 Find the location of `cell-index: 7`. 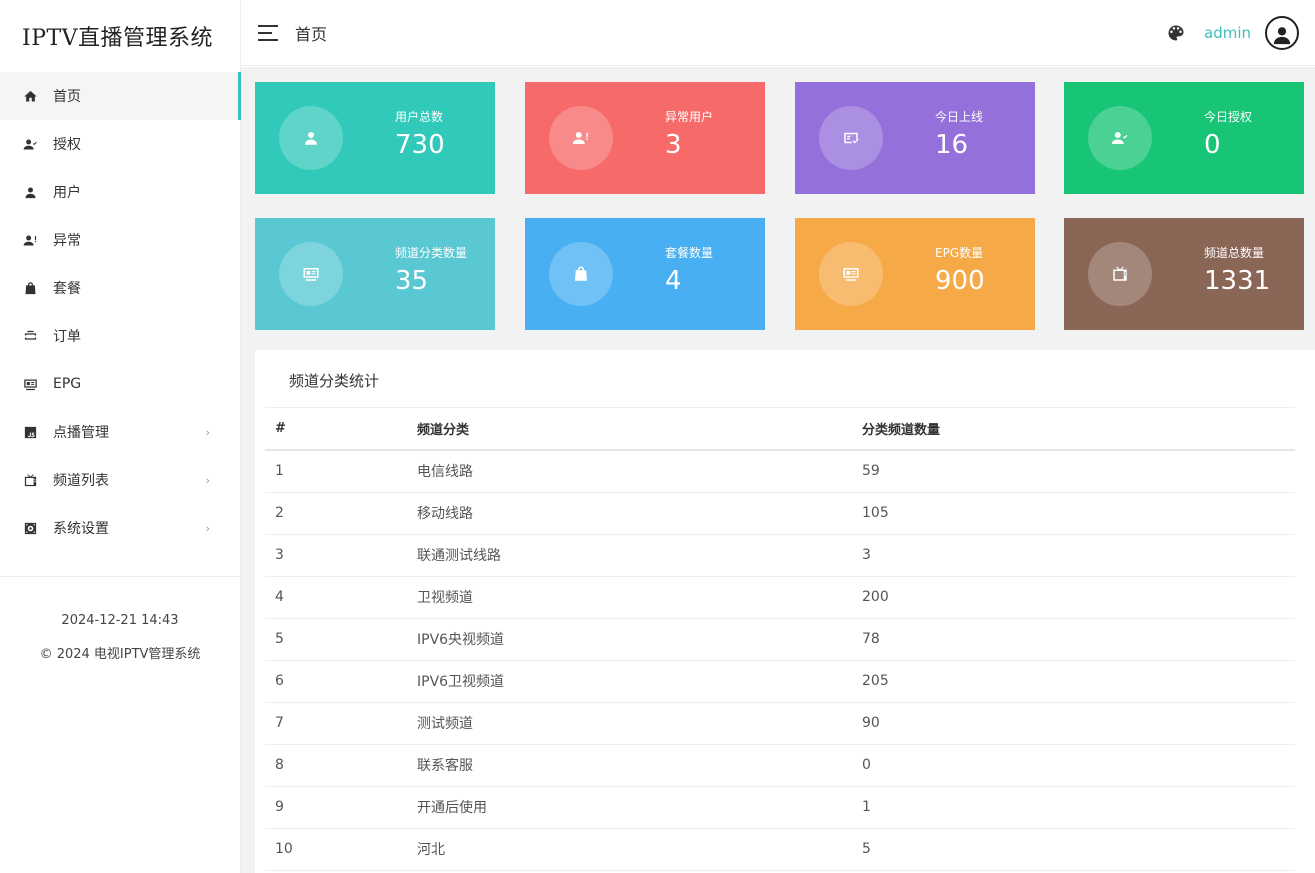

cell-index: 7 is located at coordinates (341, 723).